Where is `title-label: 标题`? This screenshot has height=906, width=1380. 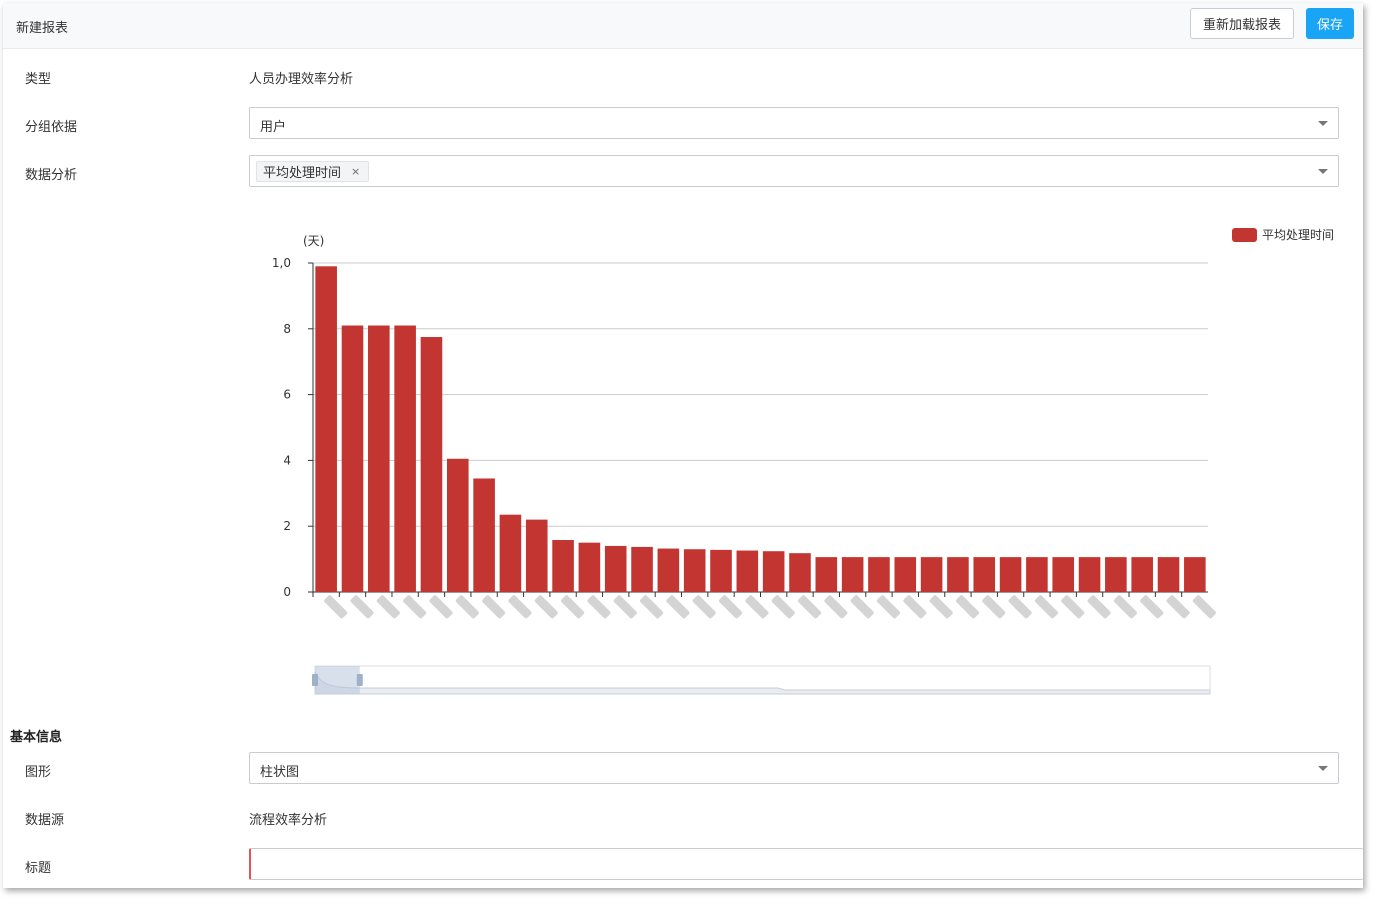
title-label: 标题 is located at coordinates (38, 868).